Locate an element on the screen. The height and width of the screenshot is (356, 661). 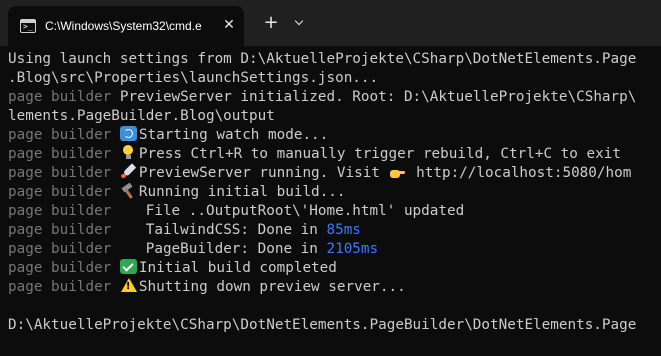
counterclockwise-arrows-icon is located at coordinates (128, 133).